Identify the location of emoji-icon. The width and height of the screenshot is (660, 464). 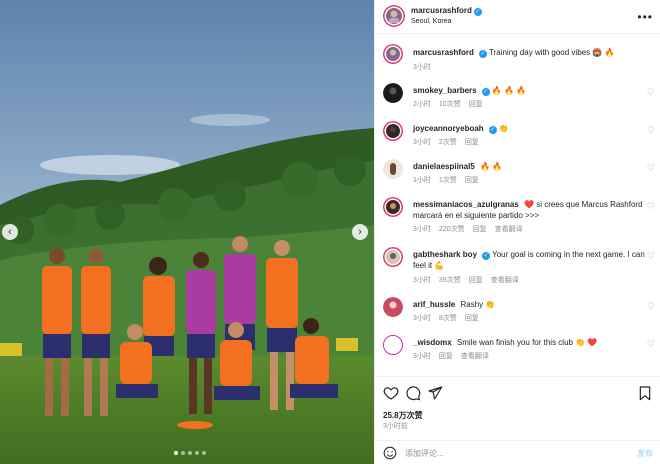
(390, 453).